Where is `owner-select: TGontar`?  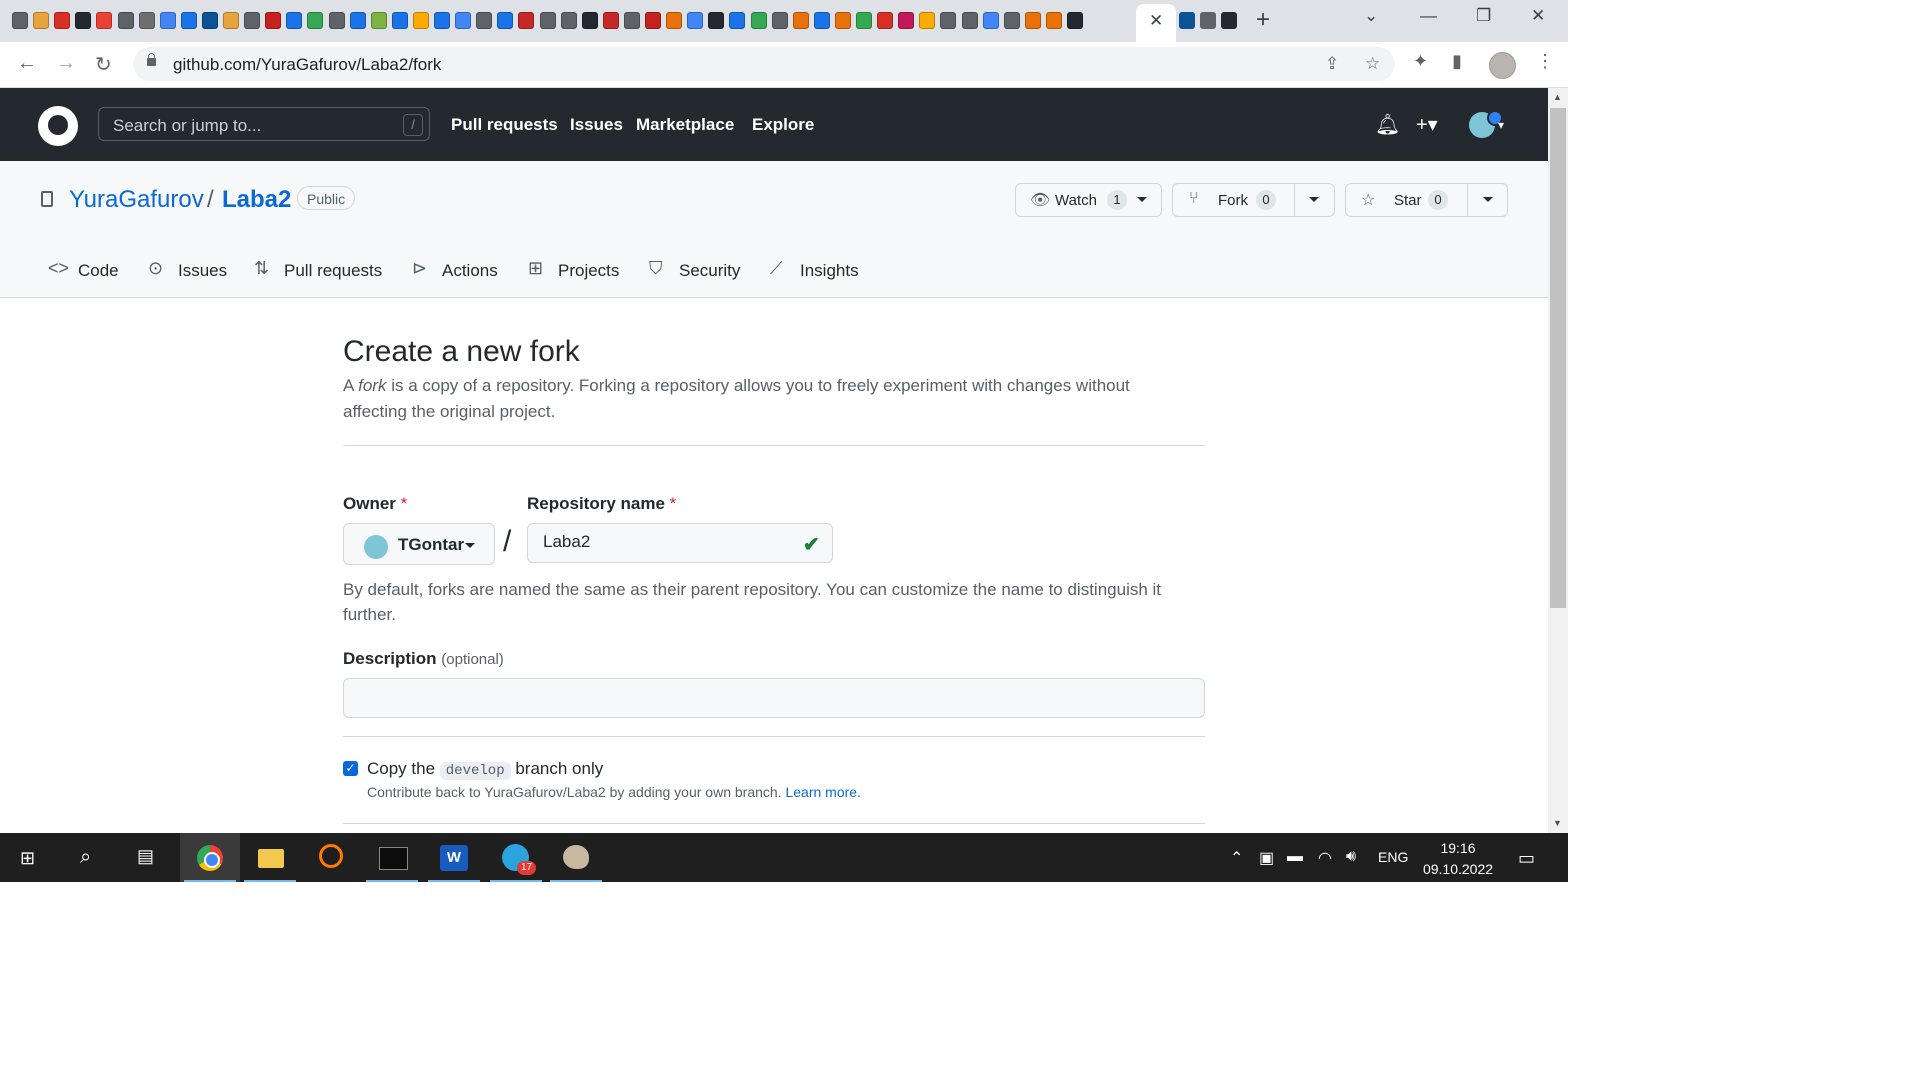
owner-select: TGontar is located at coordinates (419, 544).